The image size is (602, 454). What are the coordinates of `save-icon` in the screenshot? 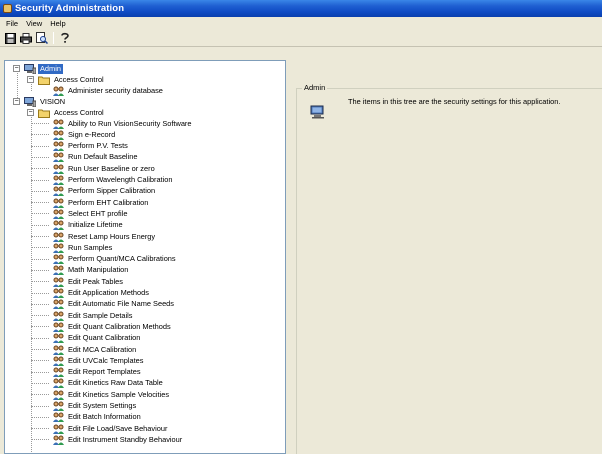 It's located at (10, 38).